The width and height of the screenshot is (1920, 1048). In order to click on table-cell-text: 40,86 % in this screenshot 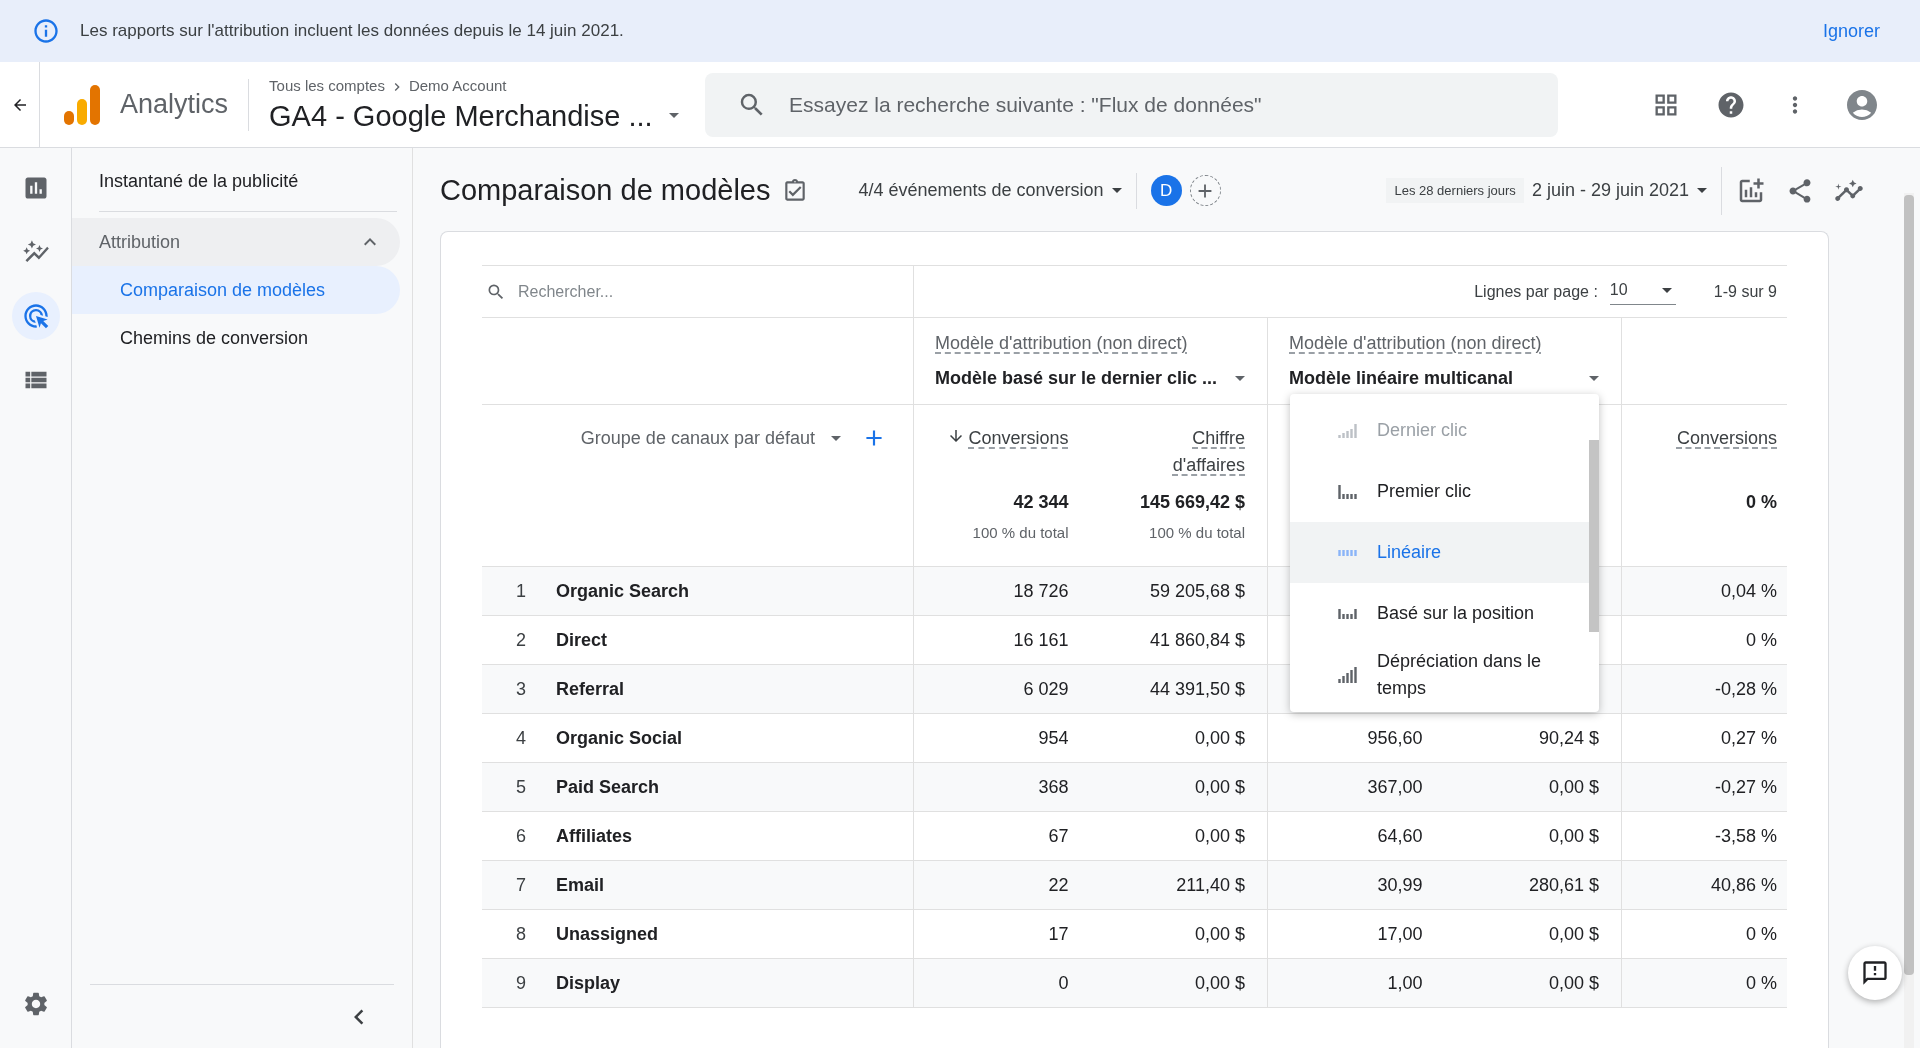, I will do `click(1743, 885)`.